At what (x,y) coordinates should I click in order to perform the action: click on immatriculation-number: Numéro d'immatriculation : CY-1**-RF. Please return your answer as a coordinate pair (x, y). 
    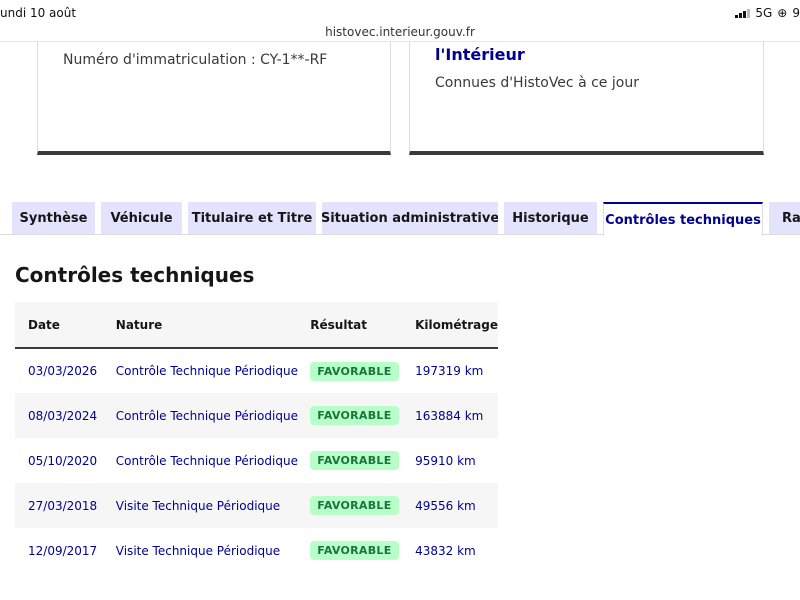
    Looking at the image, I should click on (195, 60).